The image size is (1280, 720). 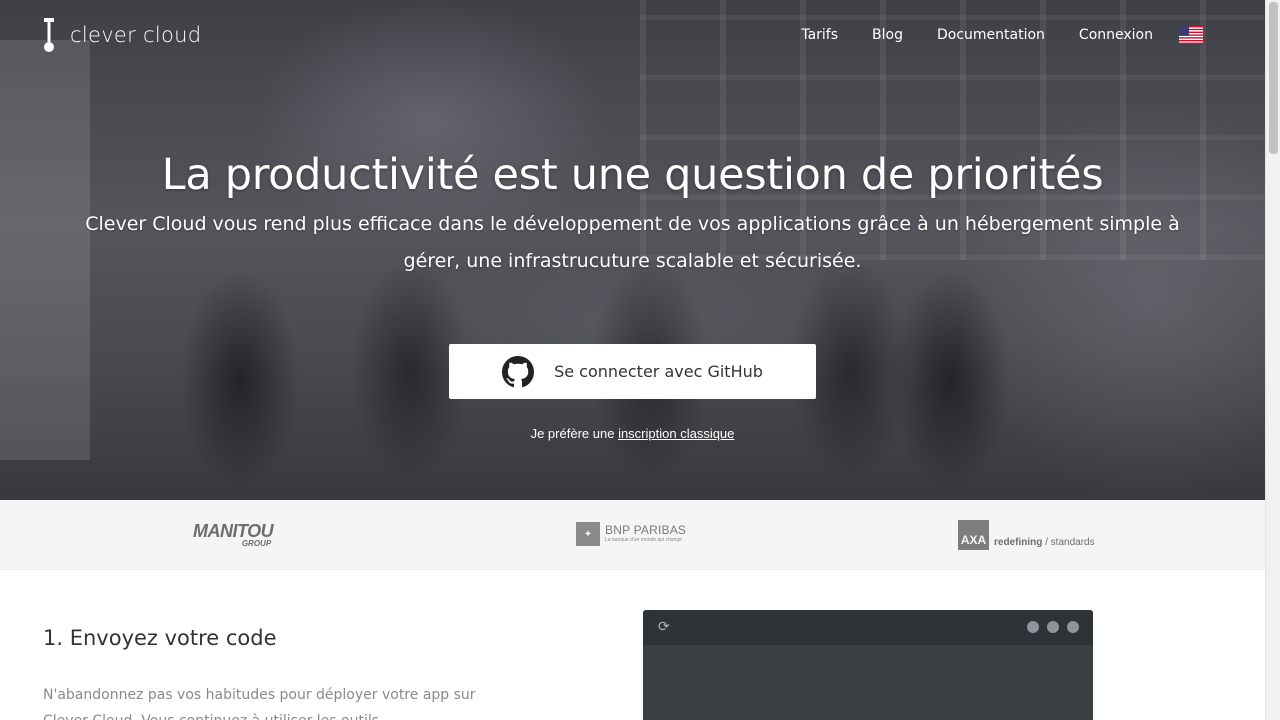 I want to click on github-signin-button: Se connecter avec GitHub, so click(x=632, y=371).